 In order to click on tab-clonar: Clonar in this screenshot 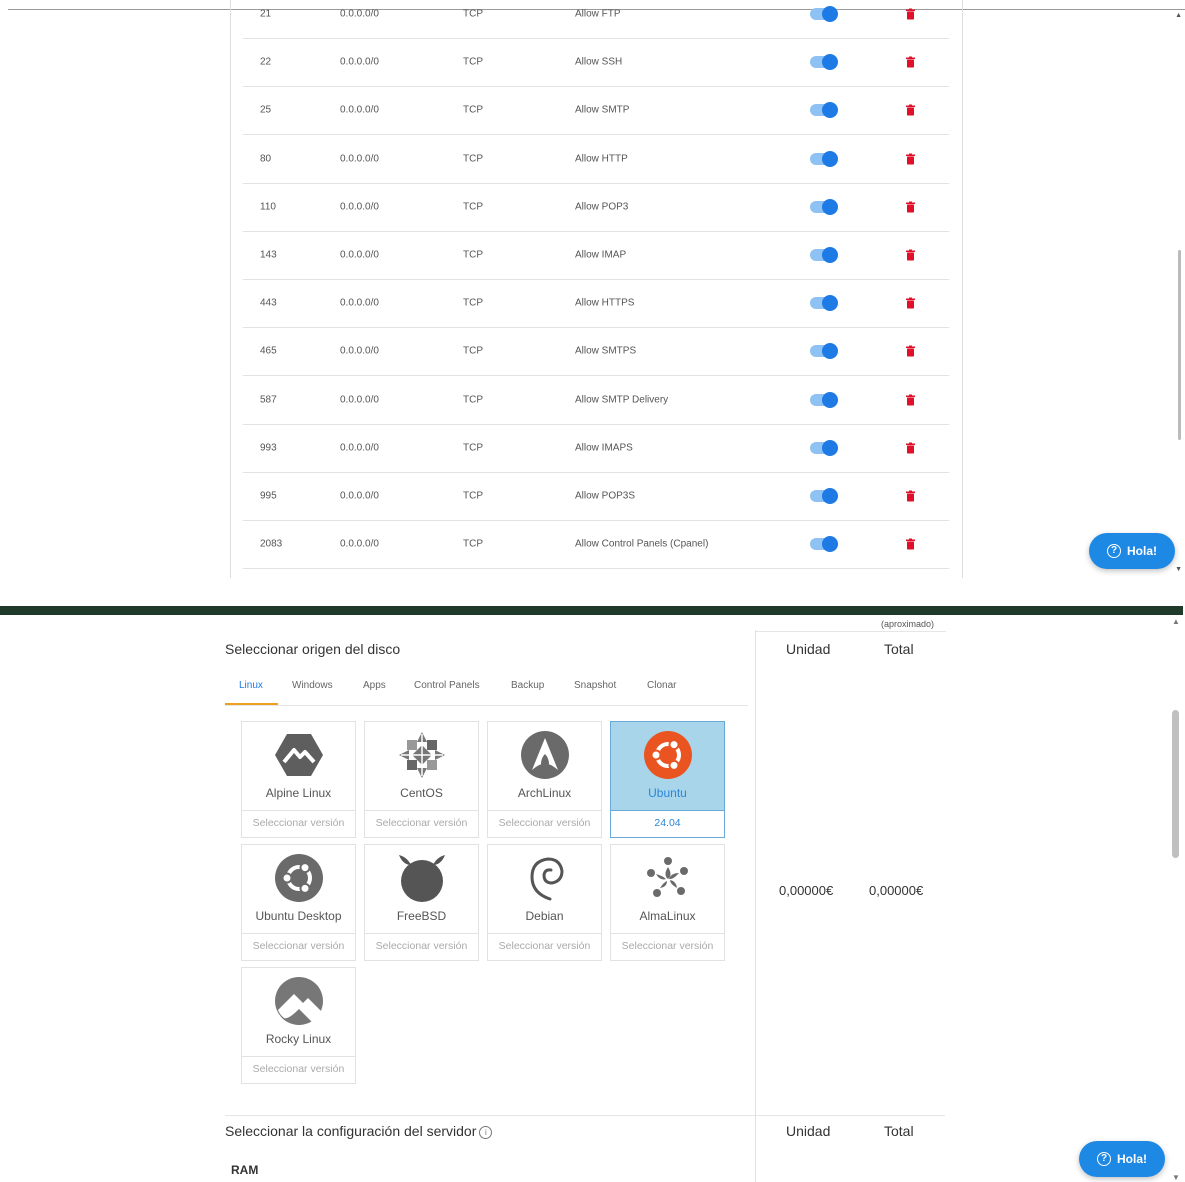, I will do `click(661, 685)`.